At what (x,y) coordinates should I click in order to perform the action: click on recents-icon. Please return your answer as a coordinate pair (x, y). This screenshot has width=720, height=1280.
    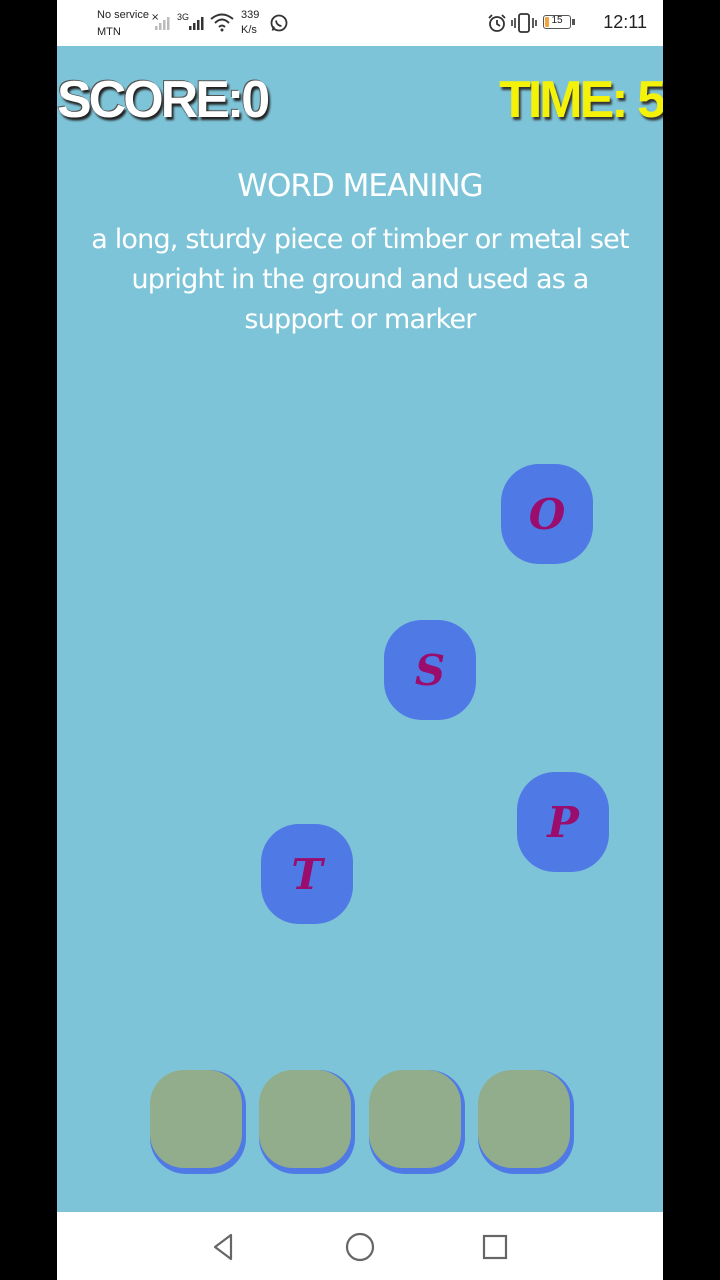
    Looking at the image, I should click on (495, 1247).